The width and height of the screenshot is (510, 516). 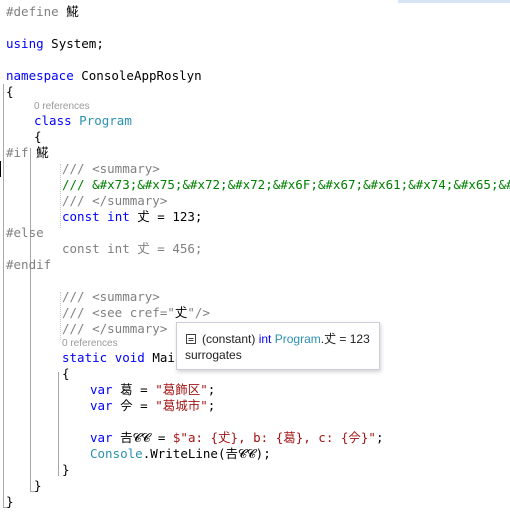 What do you see at coordinates (230, 339) in the screenshot?
I see `quickinfo-prefix: (constant)` at bounding box center [230, 339].